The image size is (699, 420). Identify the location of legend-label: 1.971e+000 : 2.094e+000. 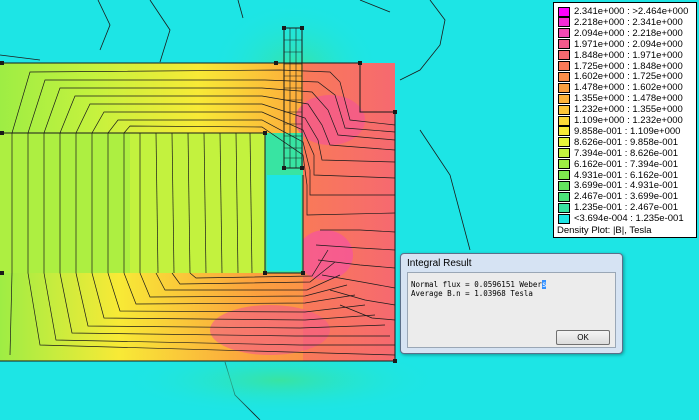
(628, 44).